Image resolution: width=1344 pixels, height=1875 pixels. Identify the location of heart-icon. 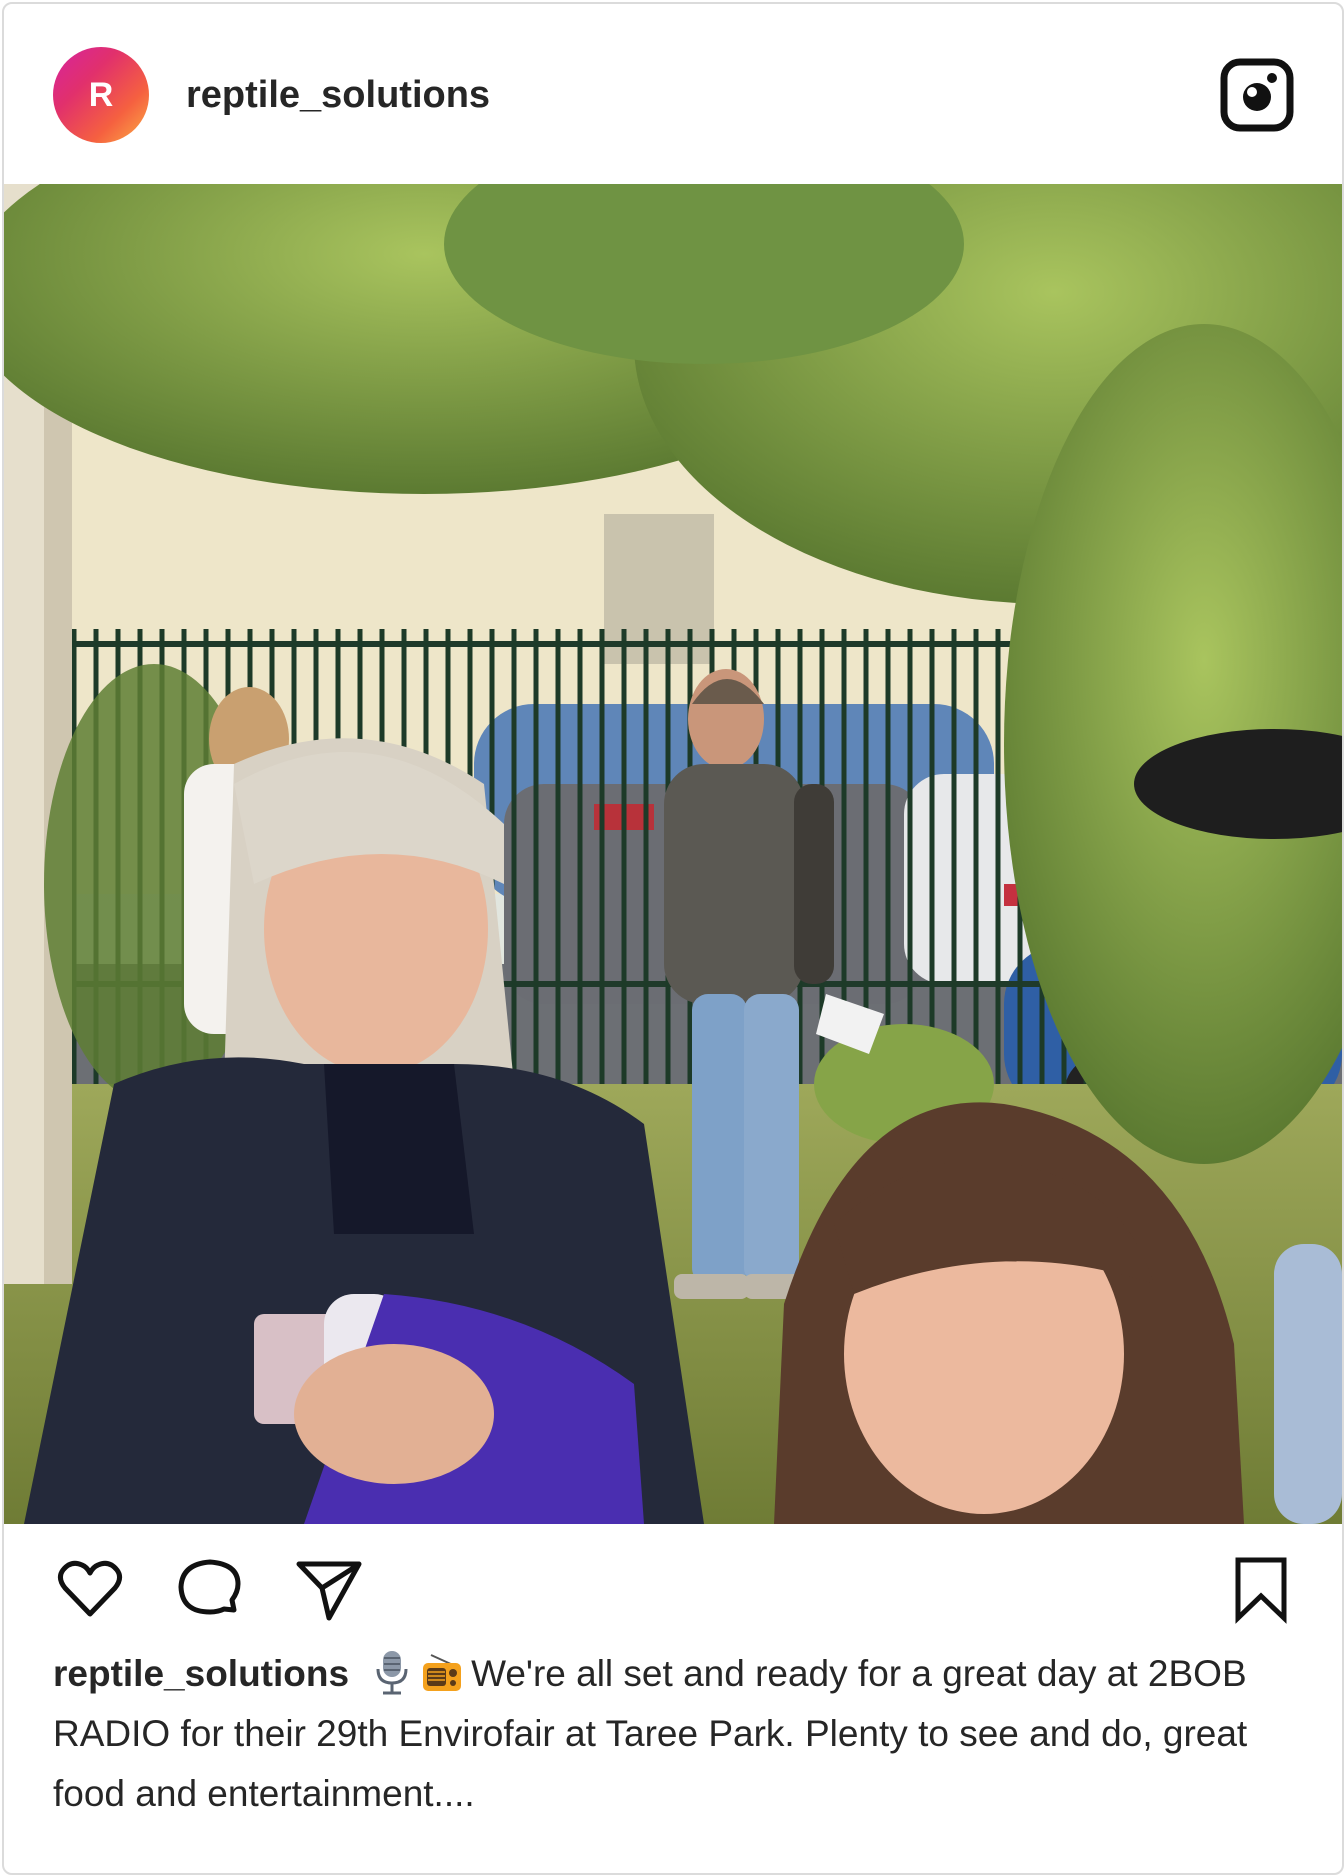
(90, 1589).